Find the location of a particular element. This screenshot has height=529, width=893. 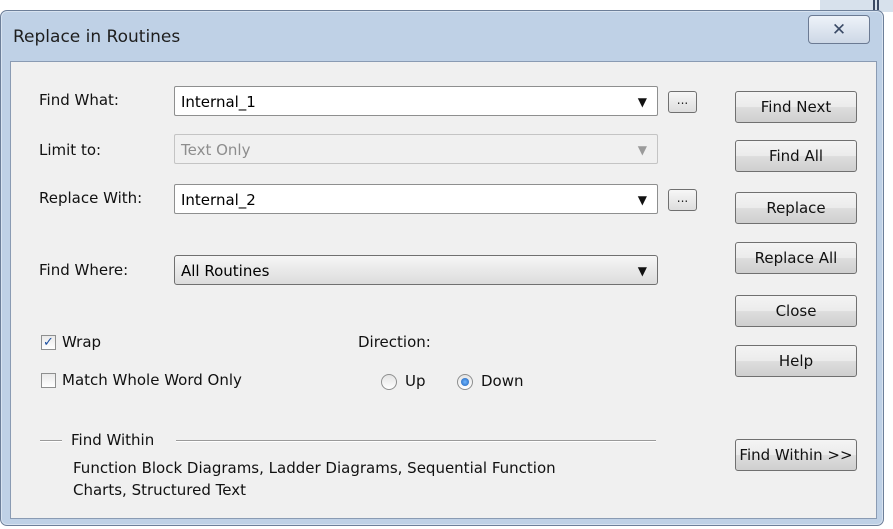

wrap-checkbox: ✓ is located at coordinates (48, 342).